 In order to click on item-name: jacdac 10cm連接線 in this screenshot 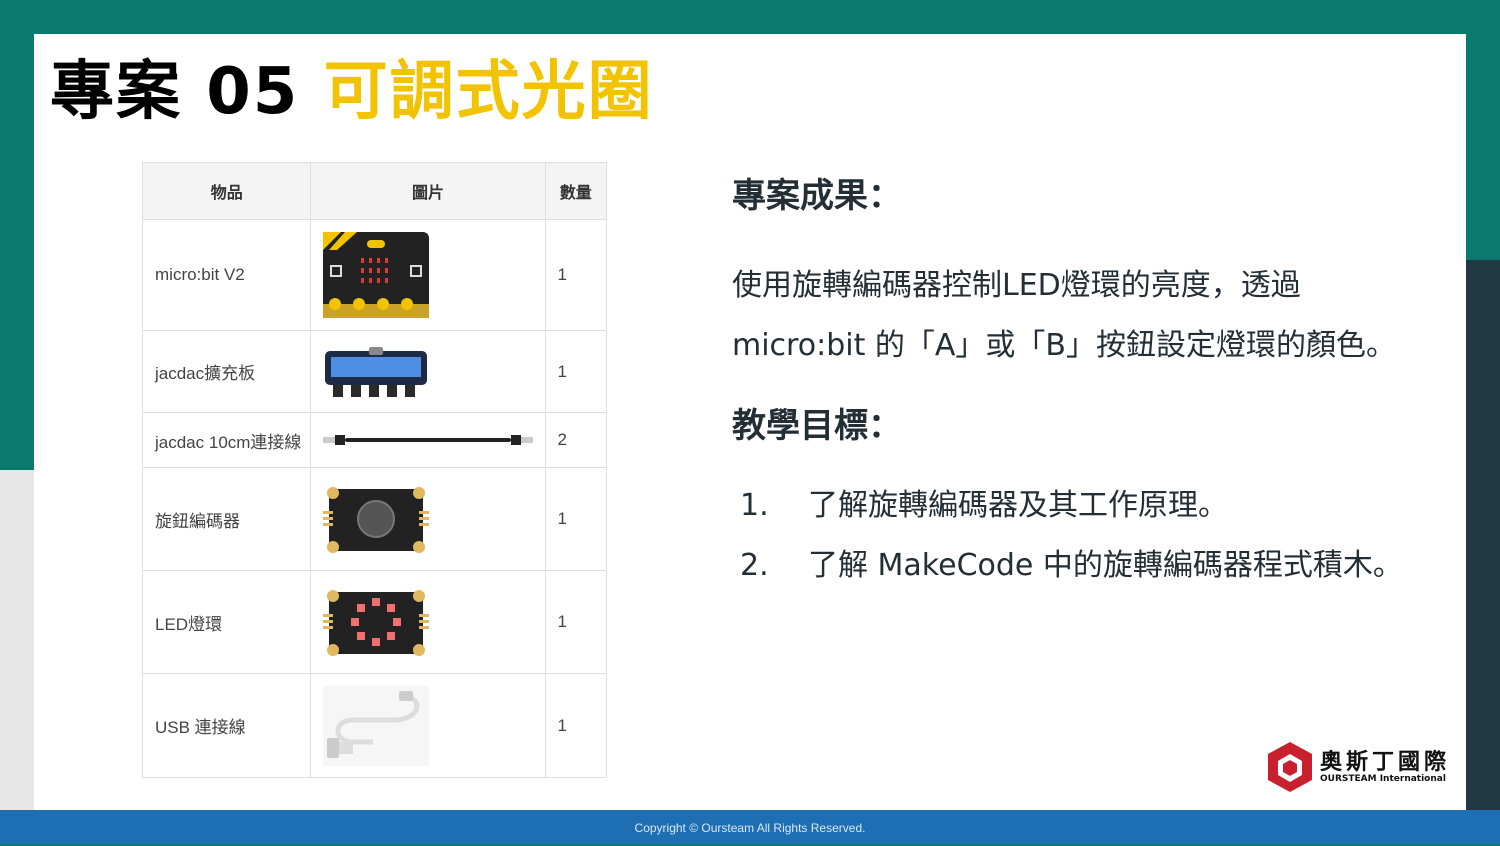, I will do `click(226, 440)`.